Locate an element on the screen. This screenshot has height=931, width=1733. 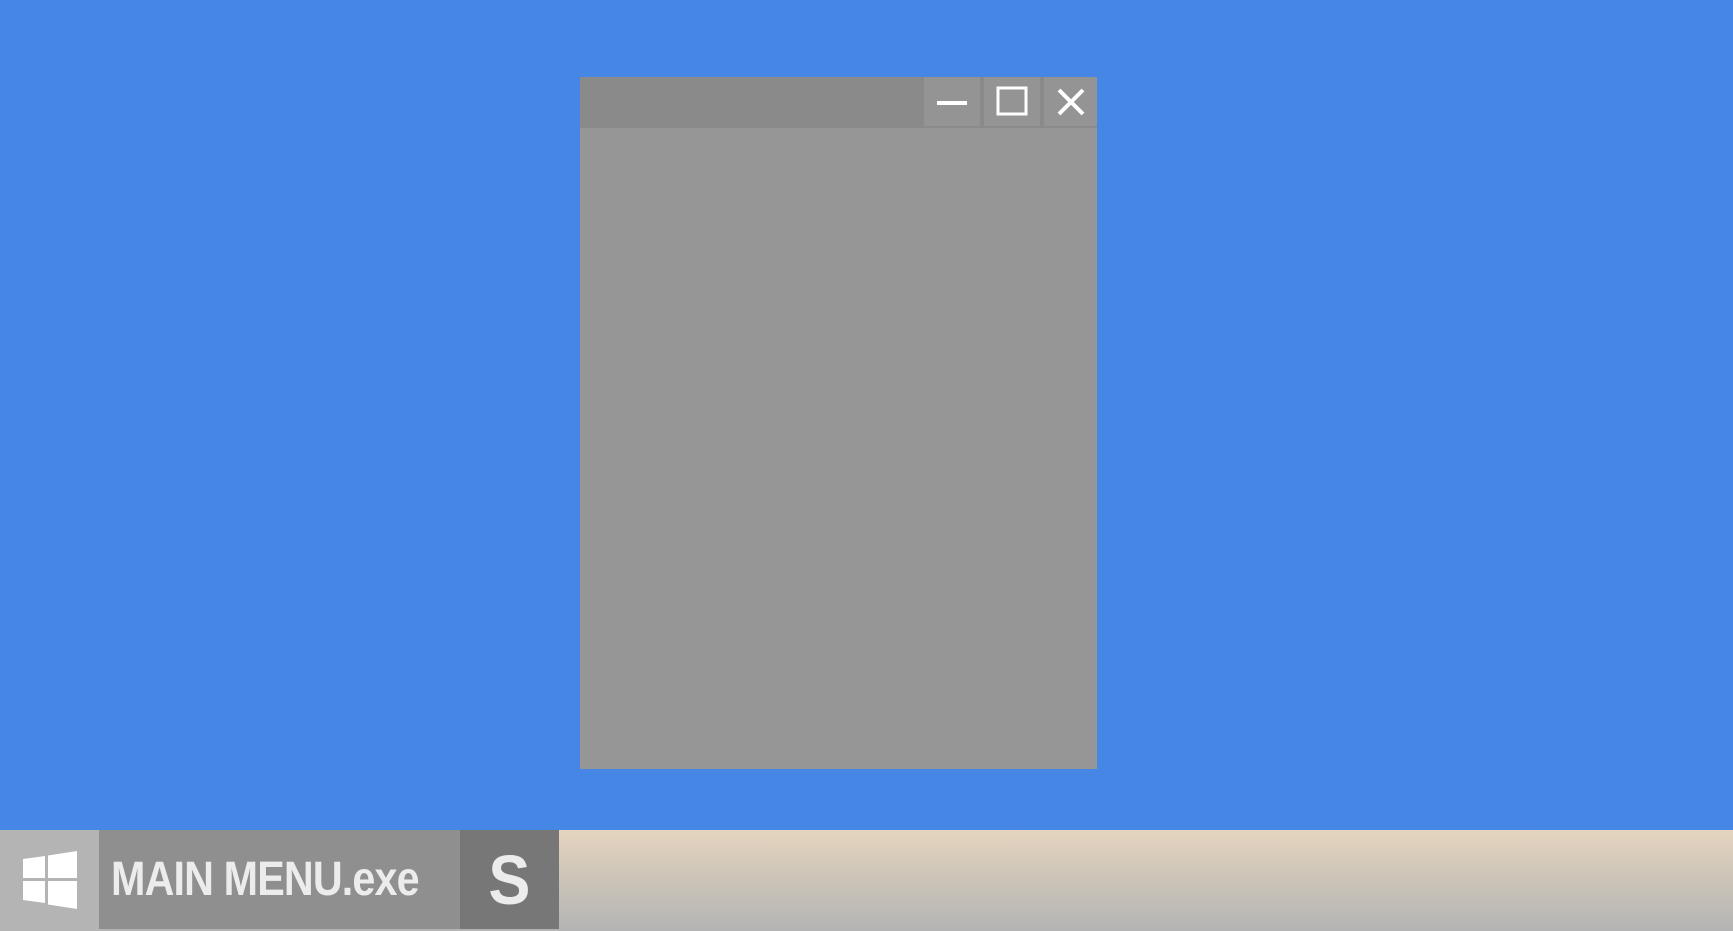
minimize-icon is located at coordinates (952, 102).